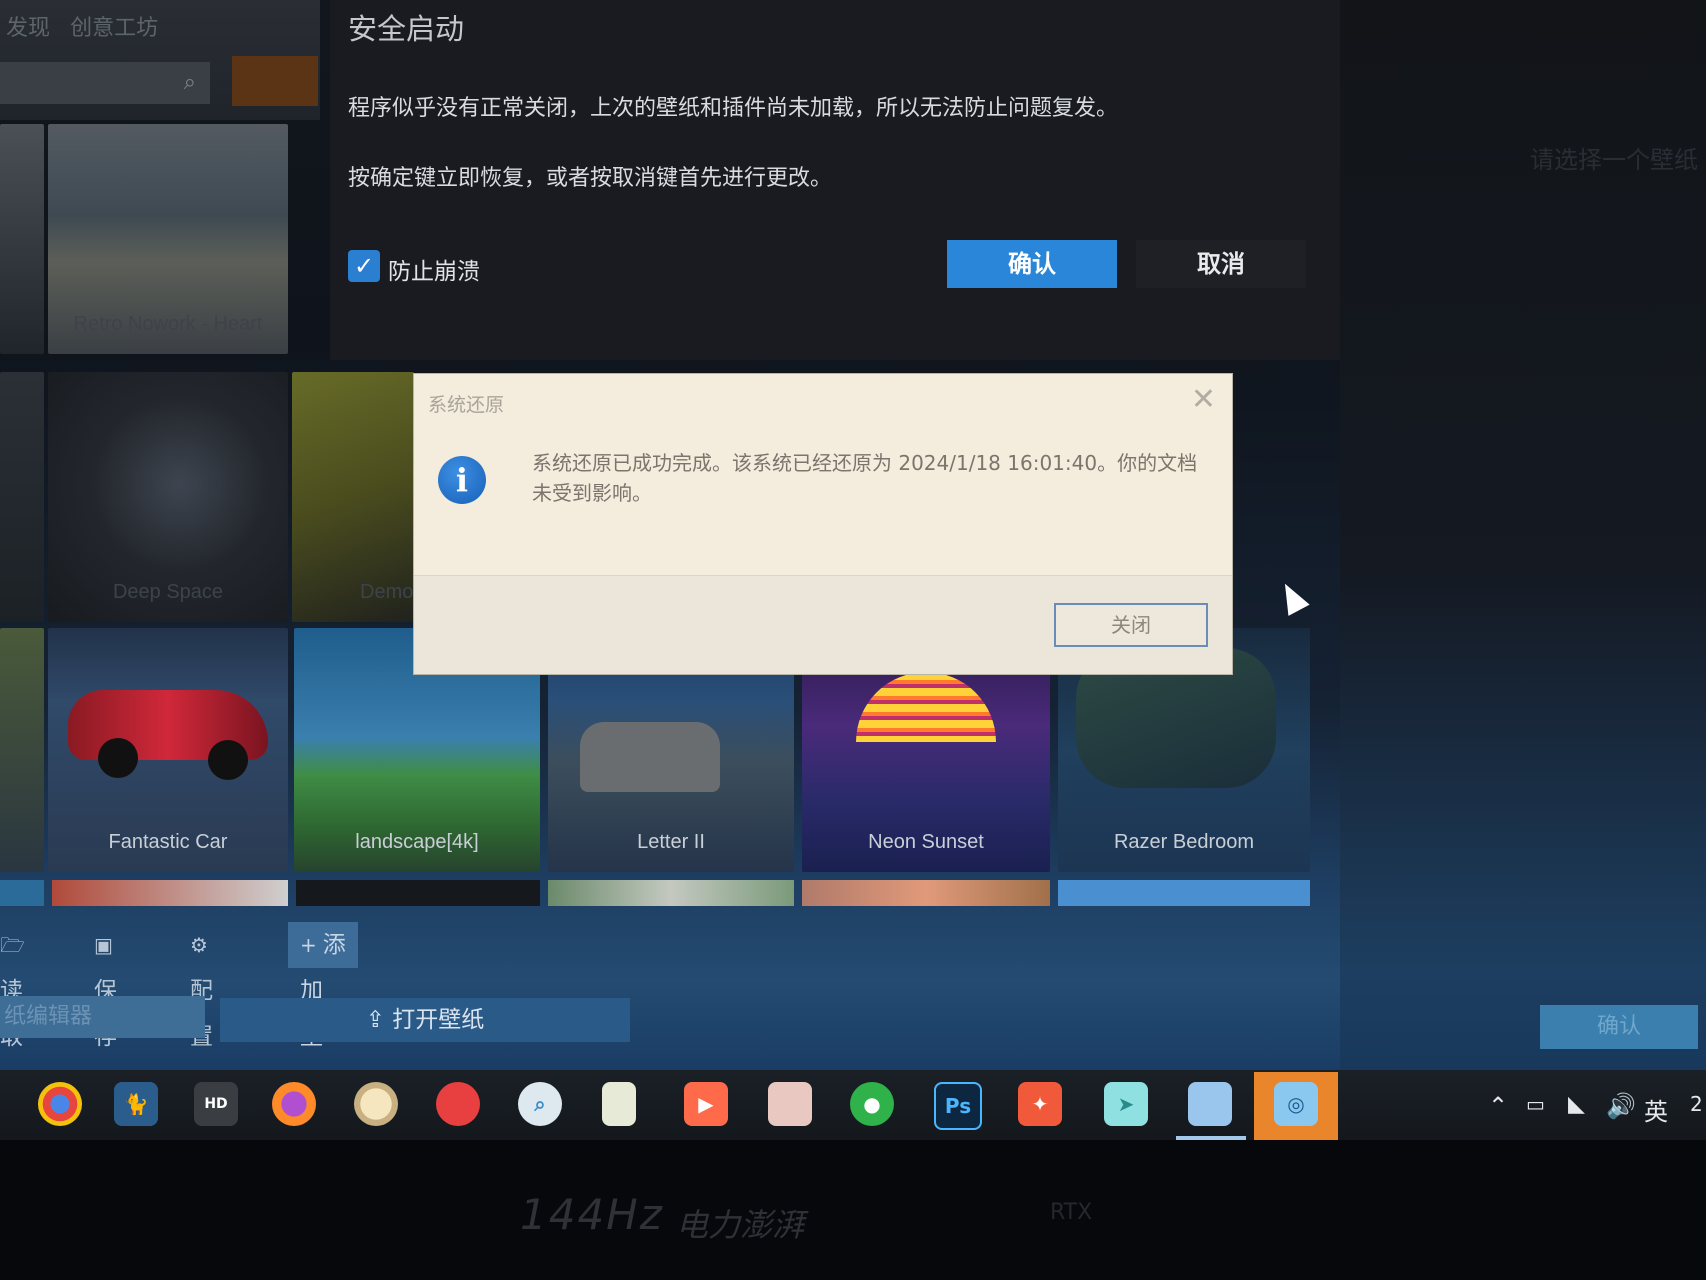 The height and width of the screenshot is (1280, 1706). Describe the element at coordinates (1292, 597) in the screenshot. I see `mouse-cursor` at that location.